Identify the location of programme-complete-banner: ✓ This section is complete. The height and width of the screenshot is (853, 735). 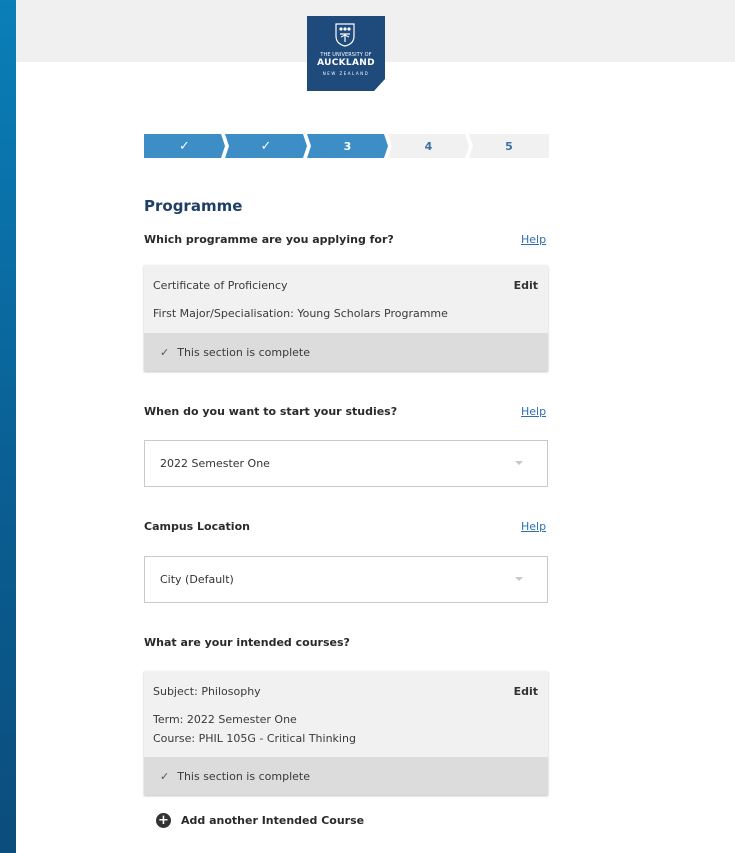
(346, 352).